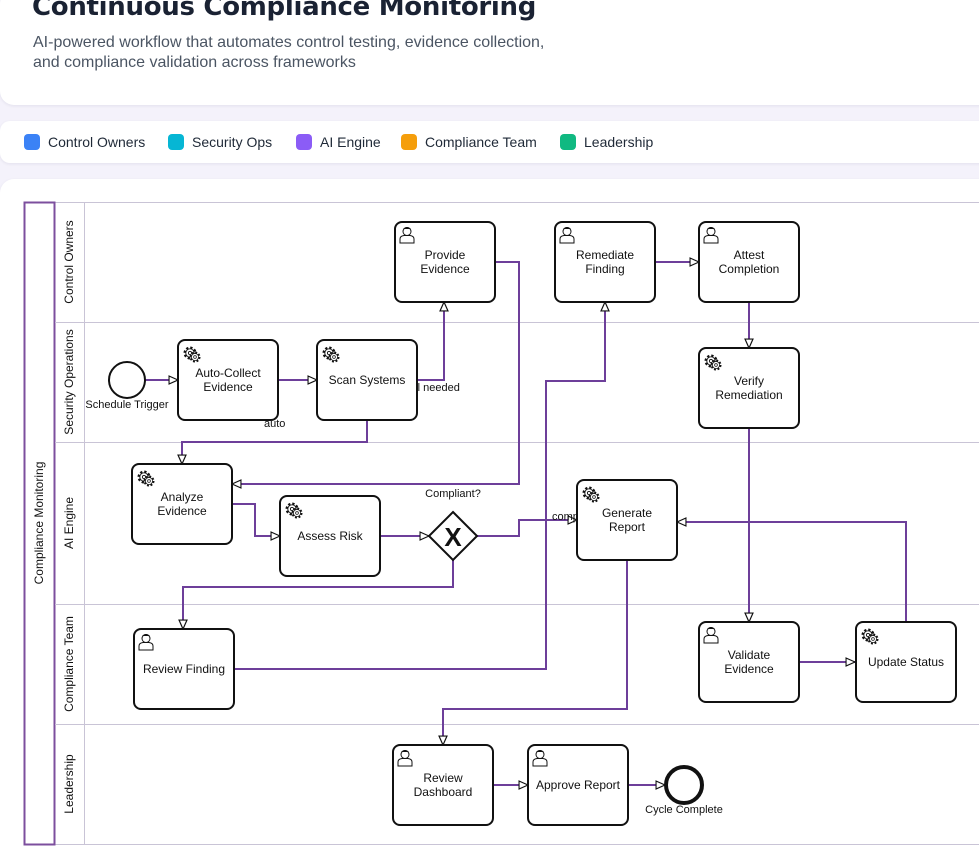 Image resolution: width=979 pixels, height=850 pixels. Describe the element at coordinates (684, 810) in the screenshot. I see `end-event-label: Cycle Complete` at that location.